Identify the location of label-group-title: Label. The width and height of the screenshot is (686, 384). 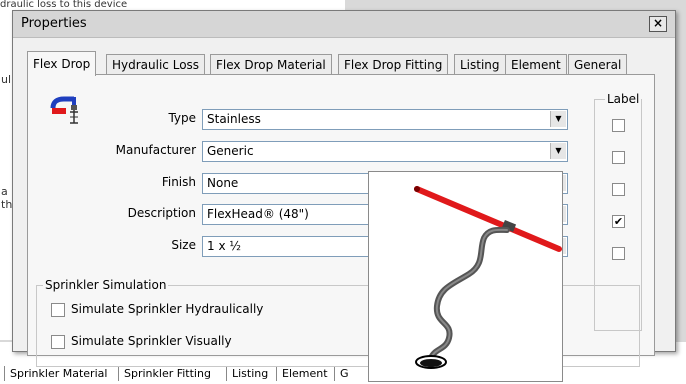
(623, 99).